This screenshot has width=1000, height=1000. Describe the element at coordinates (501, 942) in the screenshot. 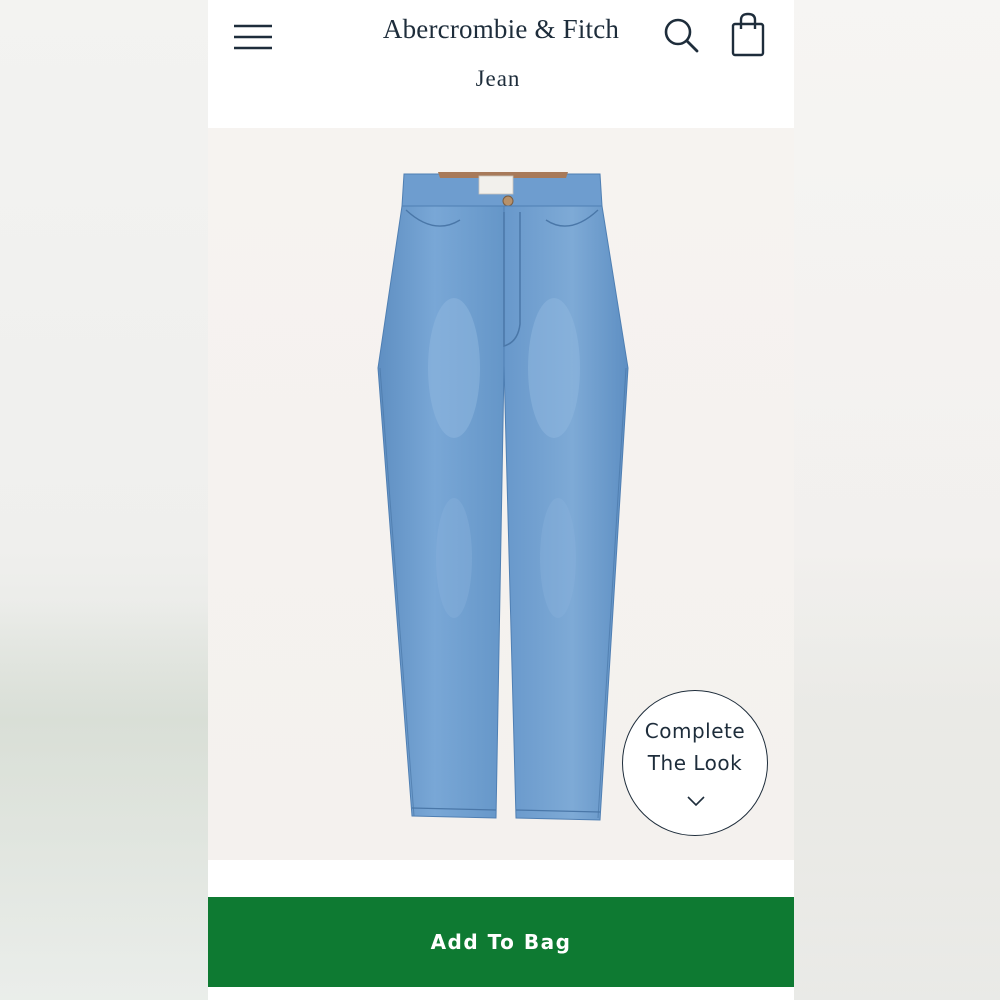

I see `add-to-bag-button: Add To Bag` at that location.